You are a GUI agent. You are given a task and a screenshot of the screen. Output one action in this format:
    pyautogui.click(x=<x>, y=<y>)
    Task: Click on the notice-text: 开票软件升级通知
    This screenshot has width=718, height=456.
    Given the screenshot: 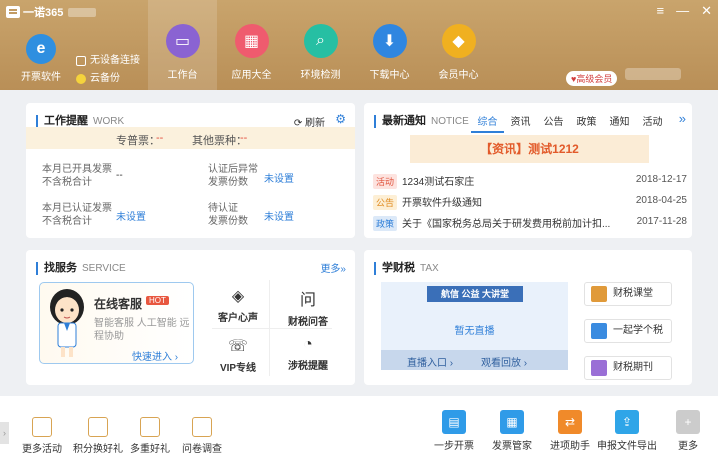 What is the action you would take?
    pyautogui.click(x=442, y=203)
    